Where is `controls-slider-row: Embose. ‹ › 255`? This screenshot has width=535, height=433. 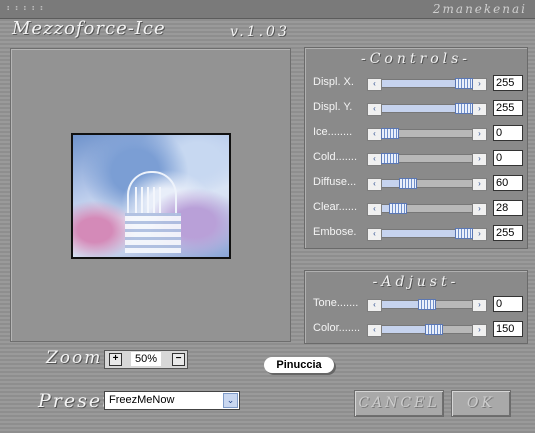 controls-slider-row: Embose. ‹ › 255 is located at coordinates (418, 233).